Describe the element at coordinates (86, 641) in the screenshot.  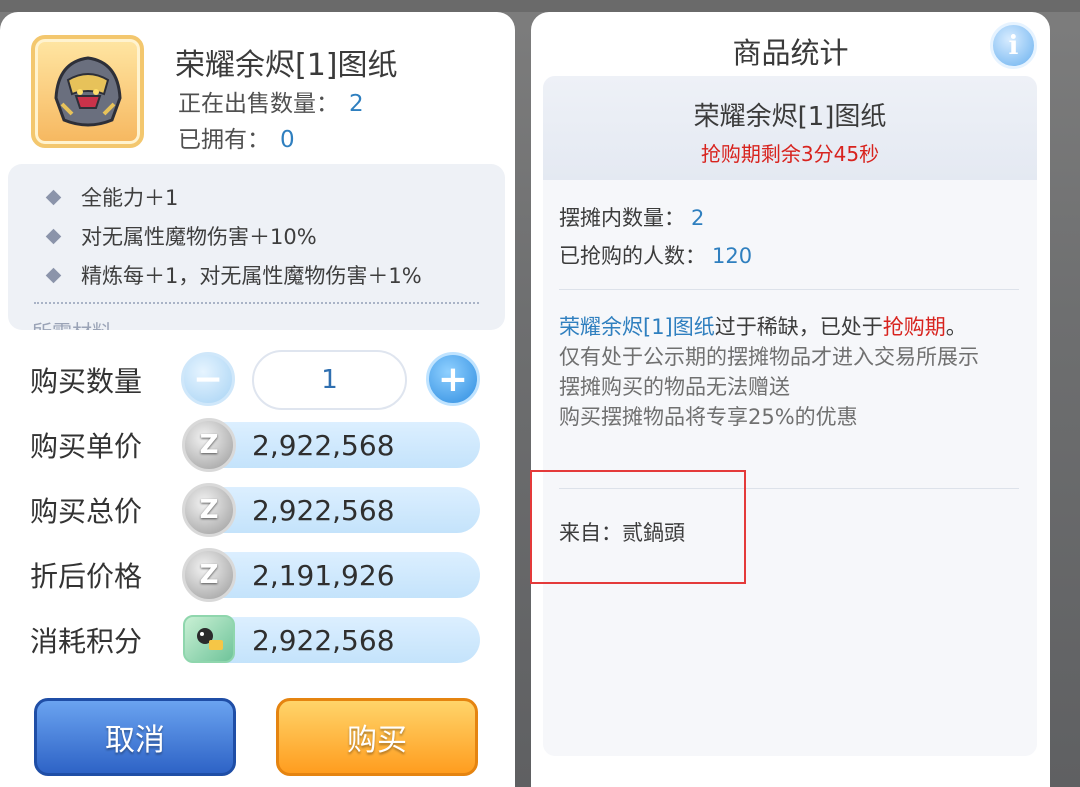
I see `points-label: 消耗积分` at that location.